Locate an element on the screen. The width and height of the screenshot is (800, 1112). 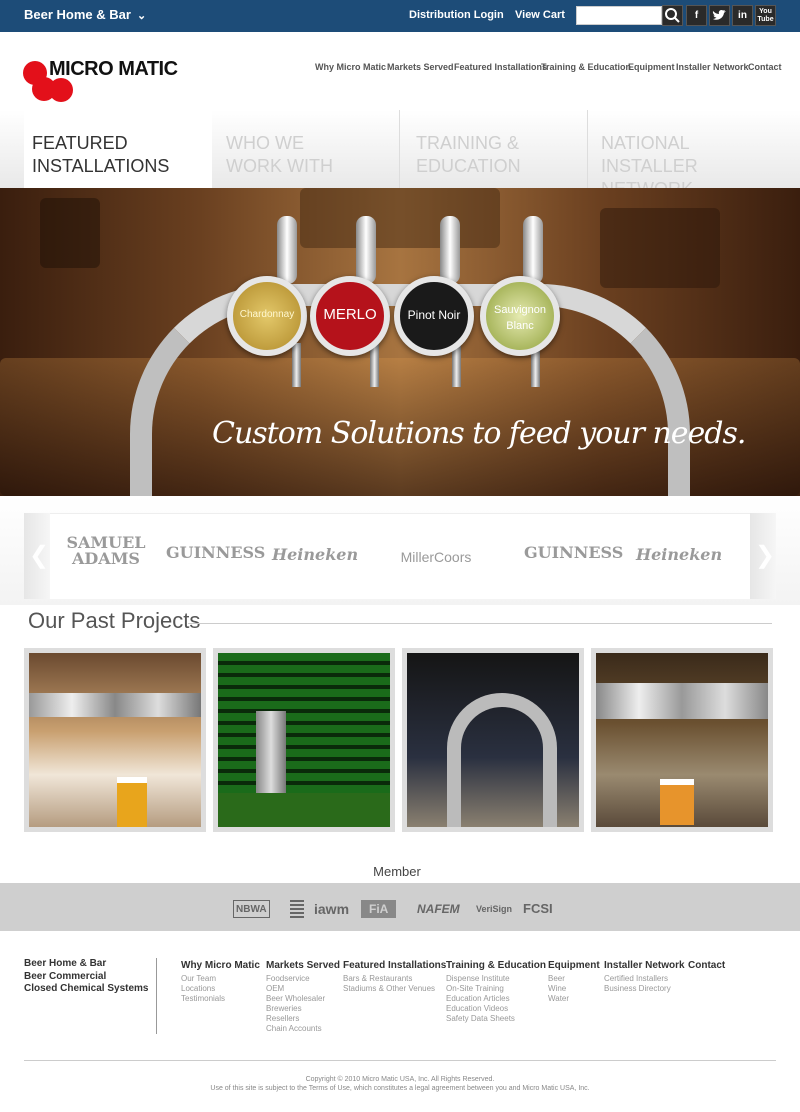
logo-wordmark: MICRO MATIC is located at coordinates (113, 69).